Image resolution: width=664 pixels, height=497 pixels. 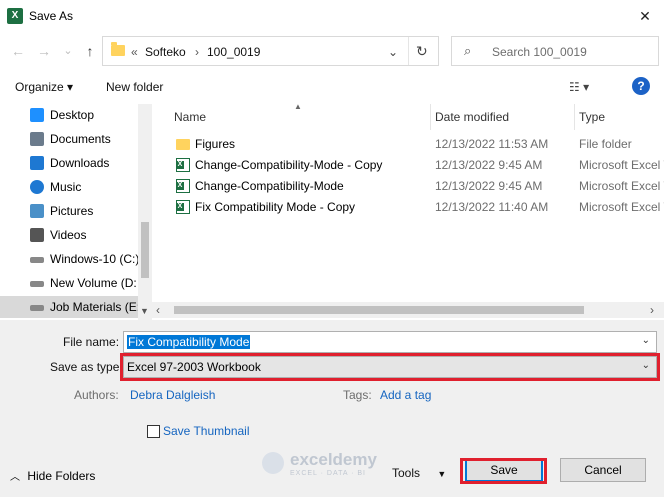 I want to click on file-name-dropdown-icon: ⌄, so click(x=646, y=340).